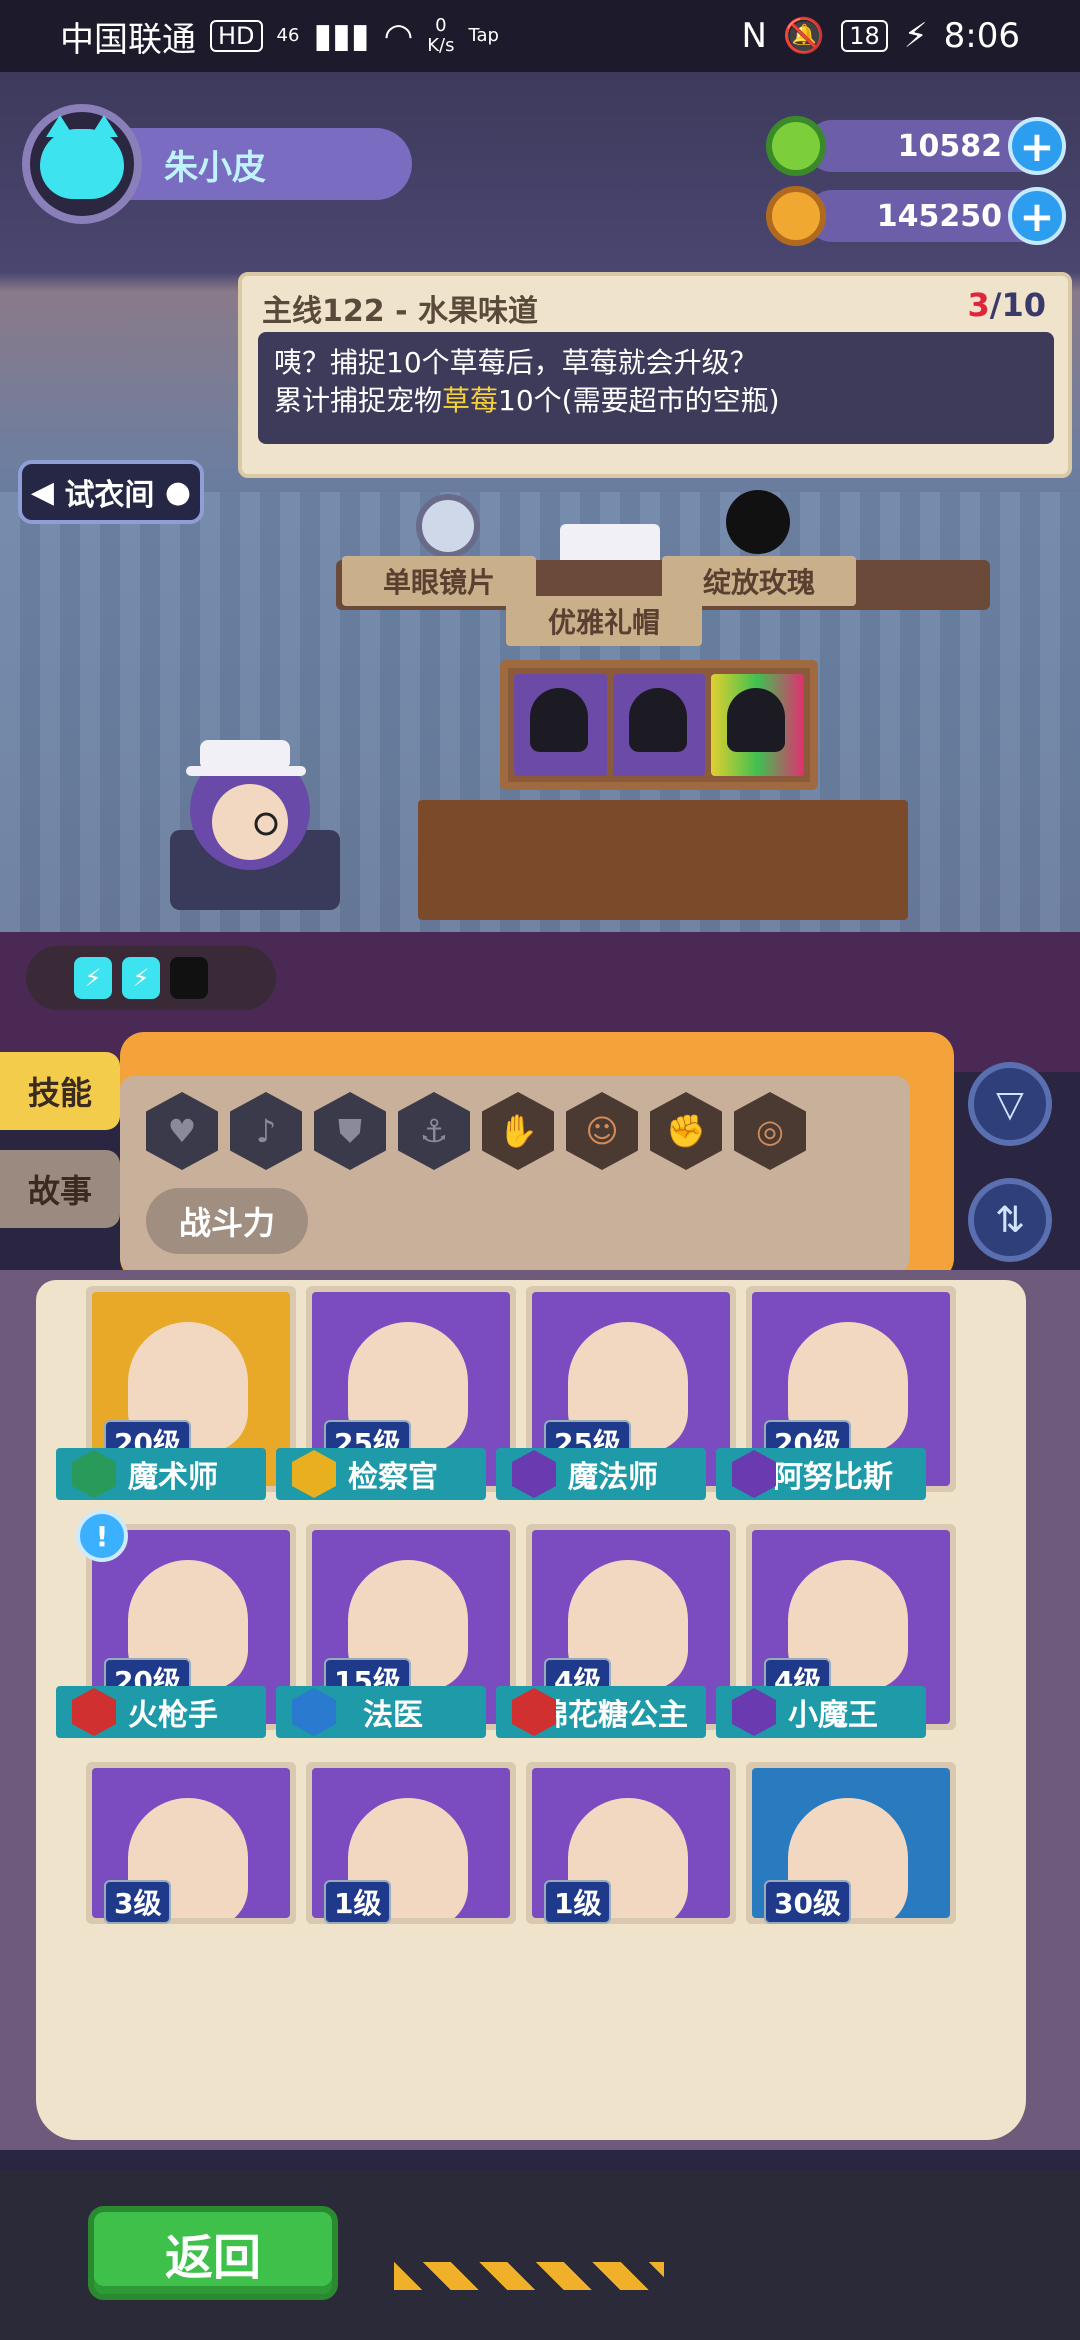  What do you see at coordinates (916, 216) in the screenshot?
I see `currency-planet: 145250 +` at bounding box center [916, 216].